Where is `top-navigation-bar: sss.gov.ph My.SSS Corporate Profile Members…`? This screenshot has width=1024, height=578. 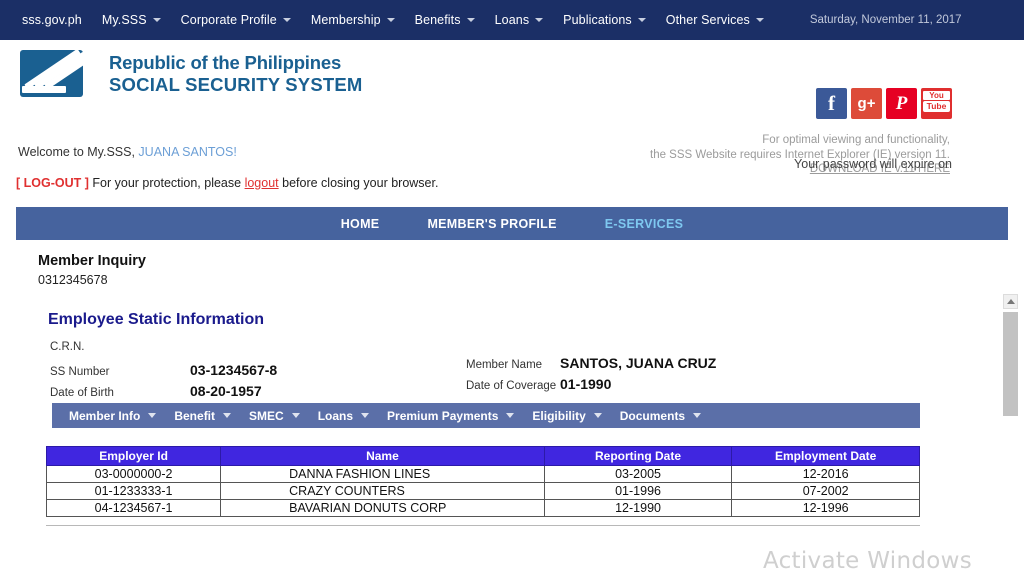
top-navigation-bar: sss.gov.ph My.SSS Corporate Profile Members… is located at coordinates (512, 20).